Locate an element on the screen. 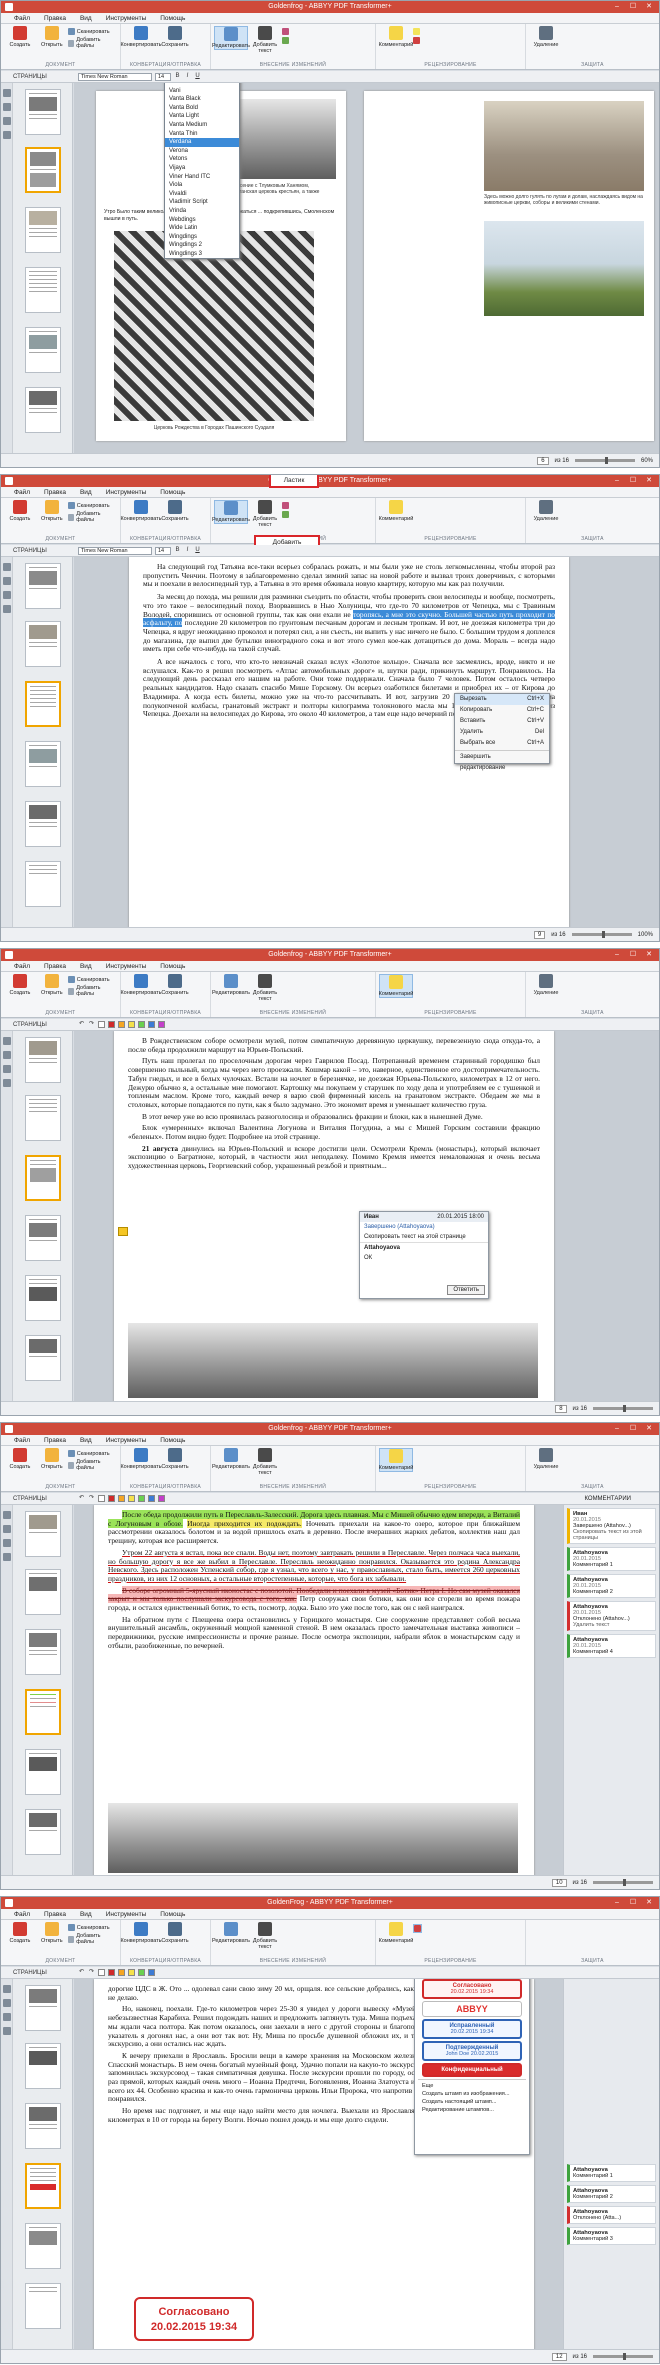 The height and width of the screenshot is (2365, 660). context-menu-item: Копировать Ctrl+C is located at coordinates (502, 710).